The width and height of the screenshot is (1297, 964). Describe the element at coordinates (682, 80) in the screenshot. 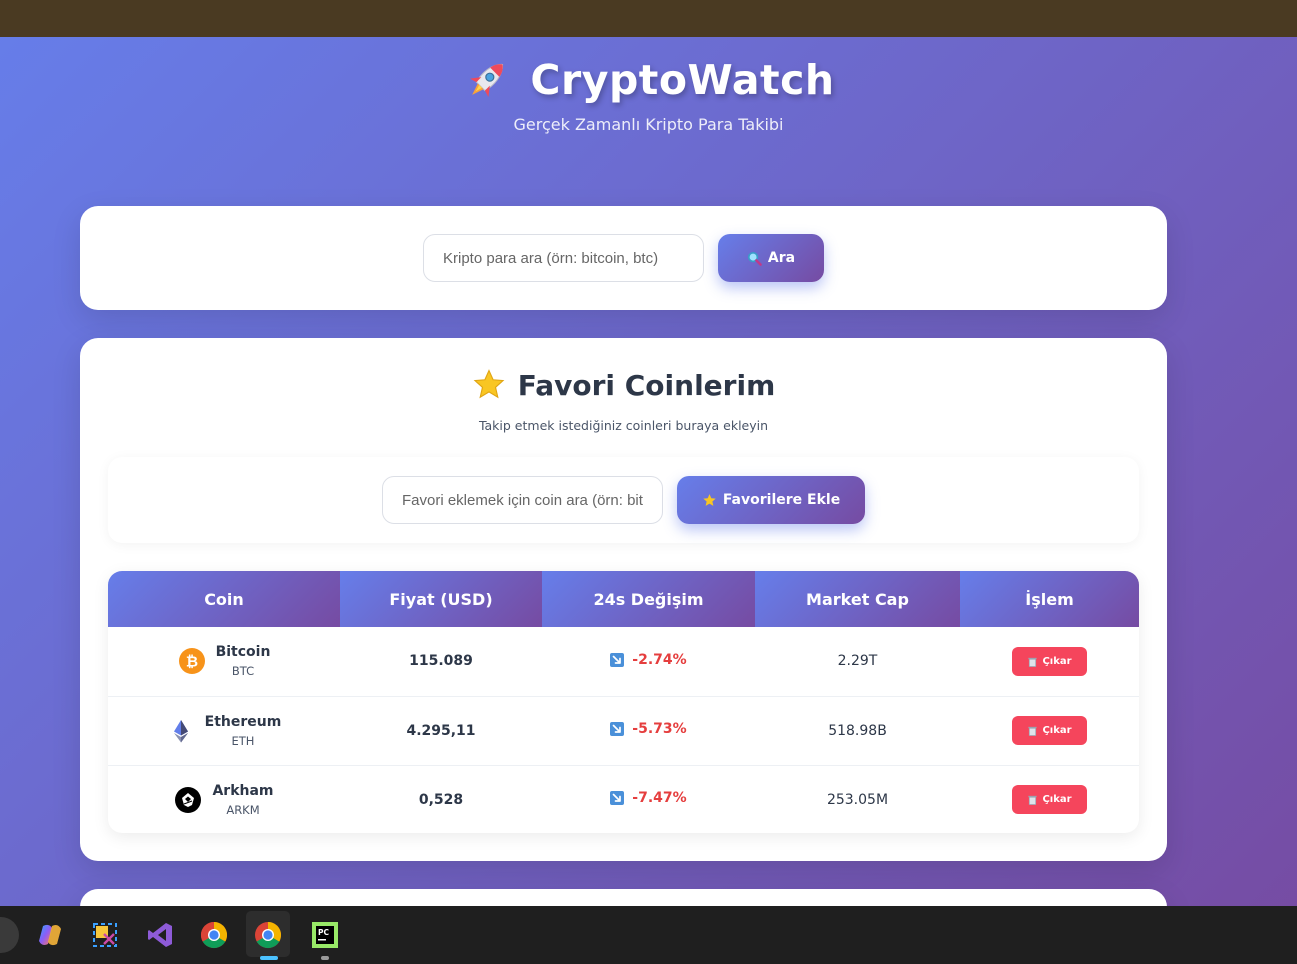

I see `app-title: CryptoWatch` at that location.